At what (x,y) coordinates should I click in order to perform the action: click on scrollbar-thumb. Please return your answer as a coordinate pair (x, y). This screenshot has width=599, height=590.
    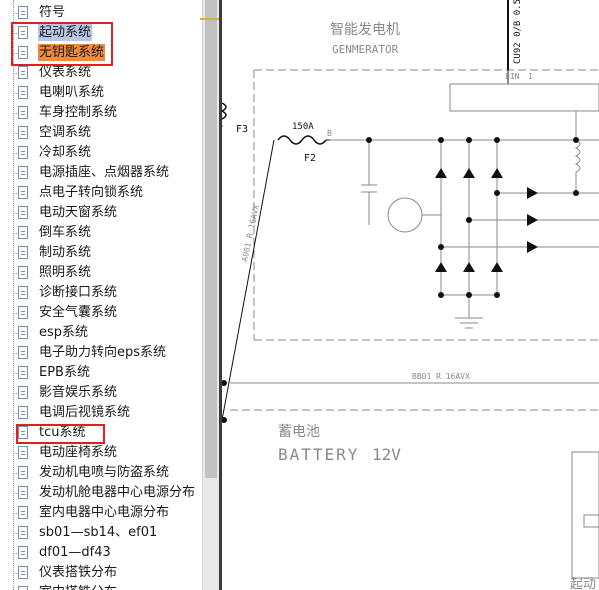
    Looking at the image, I should click on (211, 239).